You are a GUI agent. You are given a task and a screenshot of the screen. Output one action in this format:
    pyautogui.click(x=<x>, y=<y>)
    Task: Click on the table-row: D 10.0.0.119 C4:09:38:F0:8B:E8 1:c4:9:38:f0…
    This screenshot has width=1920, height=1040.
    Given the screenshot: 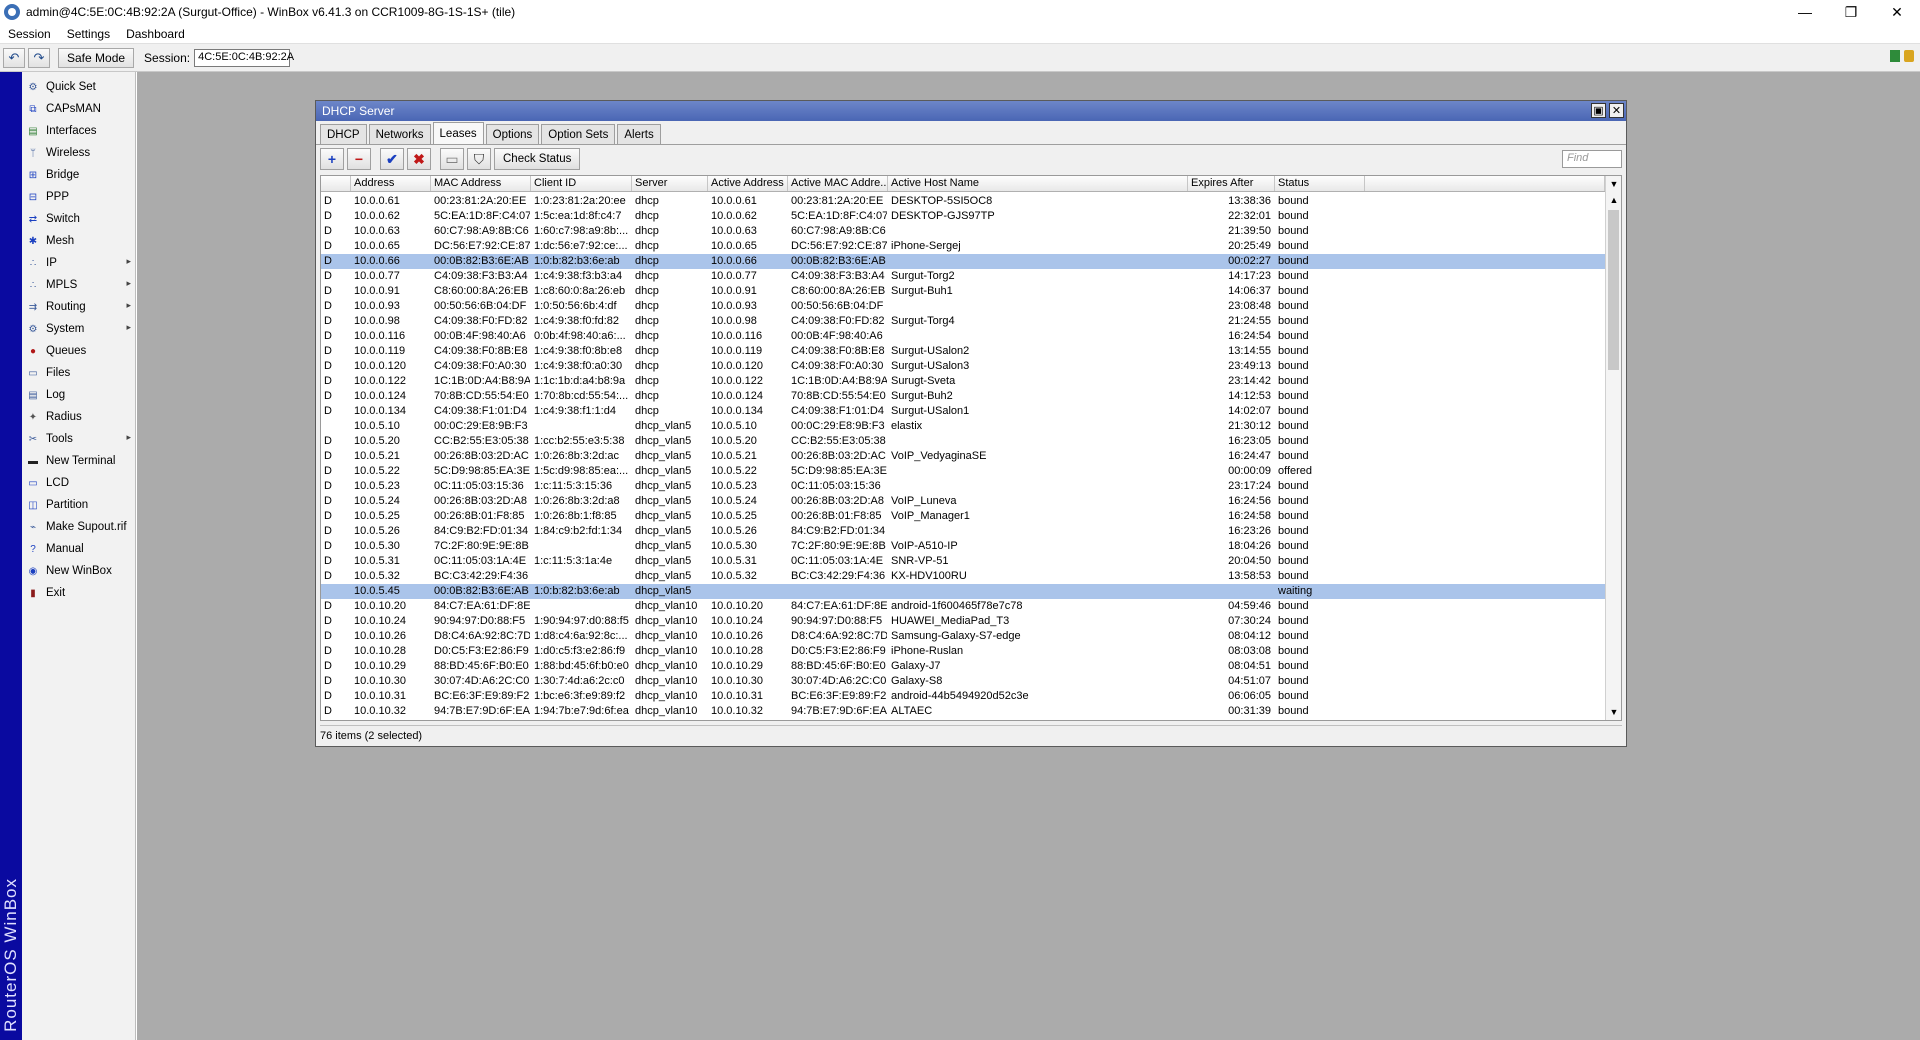 What is the action you would take?
    pyautogui.click(x=963, y=351)
    